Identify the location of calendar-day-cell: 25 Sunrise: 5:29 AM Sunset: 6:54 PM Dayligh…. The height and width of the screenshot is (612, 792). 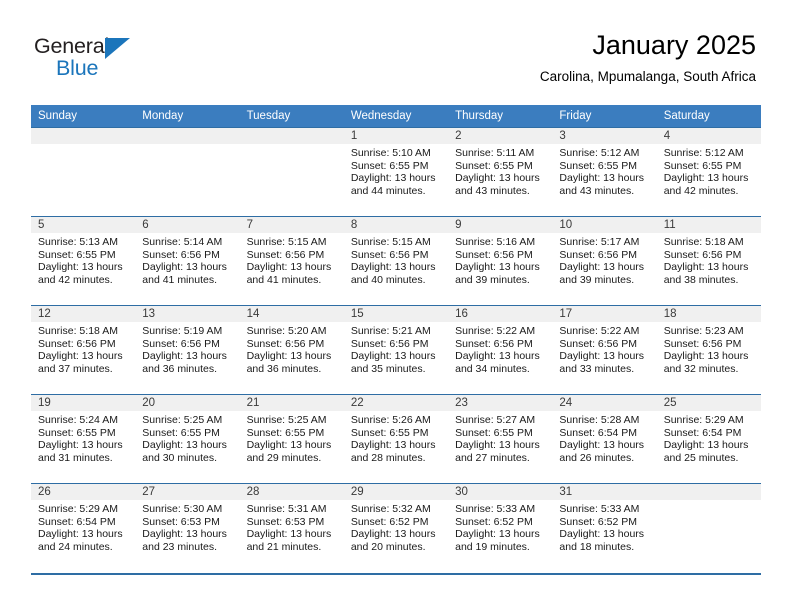
(708, 439).